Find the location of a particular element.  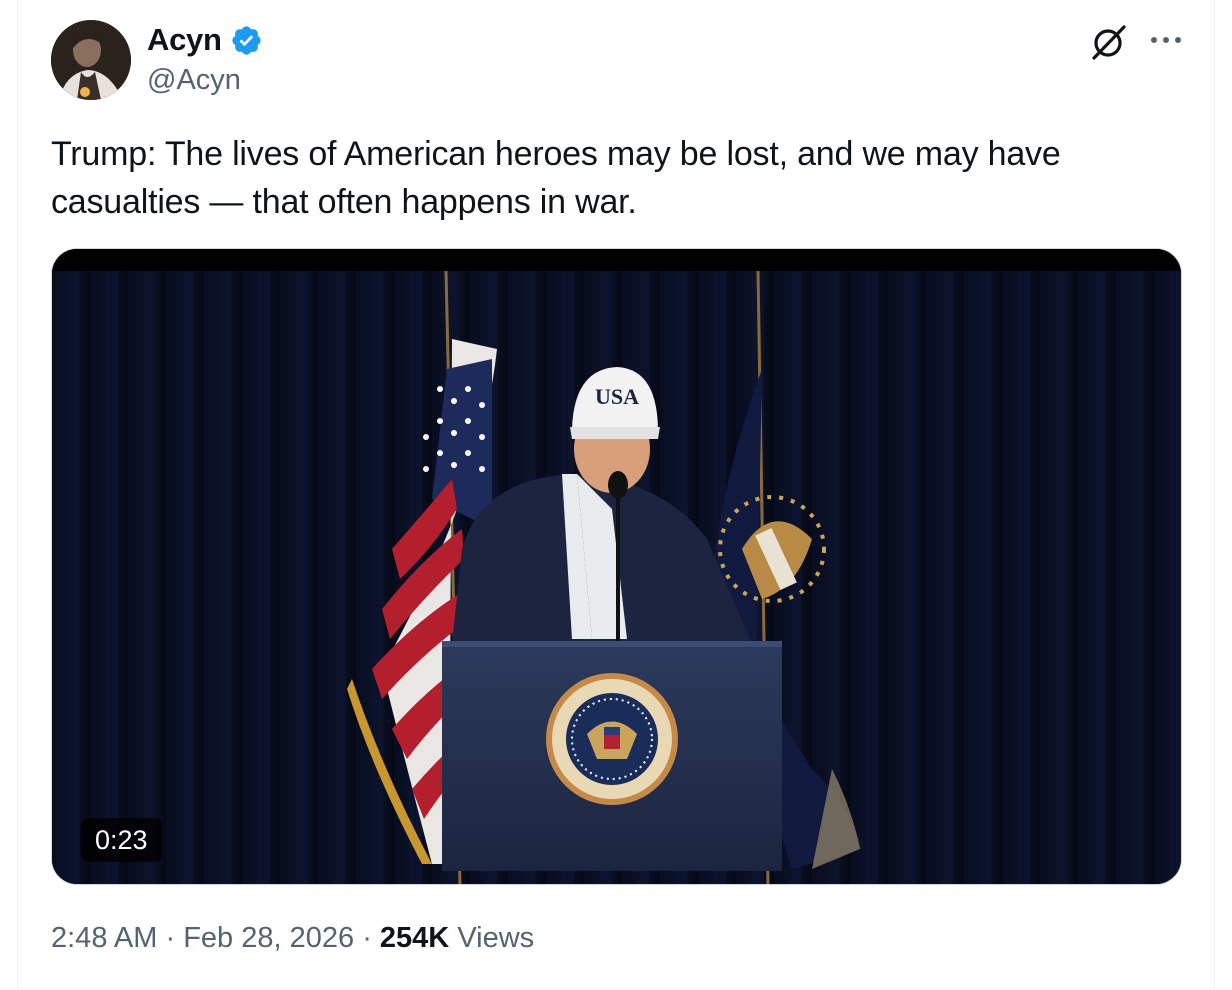

more-icon is located at coordinates (1166, 40).